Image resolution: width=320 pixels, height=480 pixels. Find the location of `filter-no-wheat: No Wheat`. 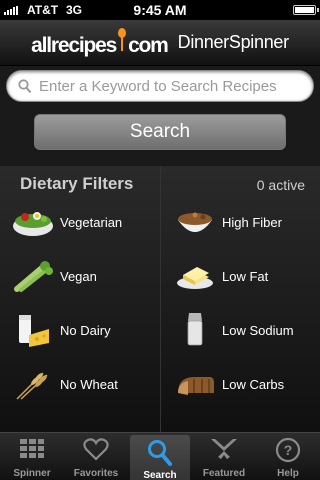

filter-no-wheat: No Wheat is located at coordinates (85, 384).